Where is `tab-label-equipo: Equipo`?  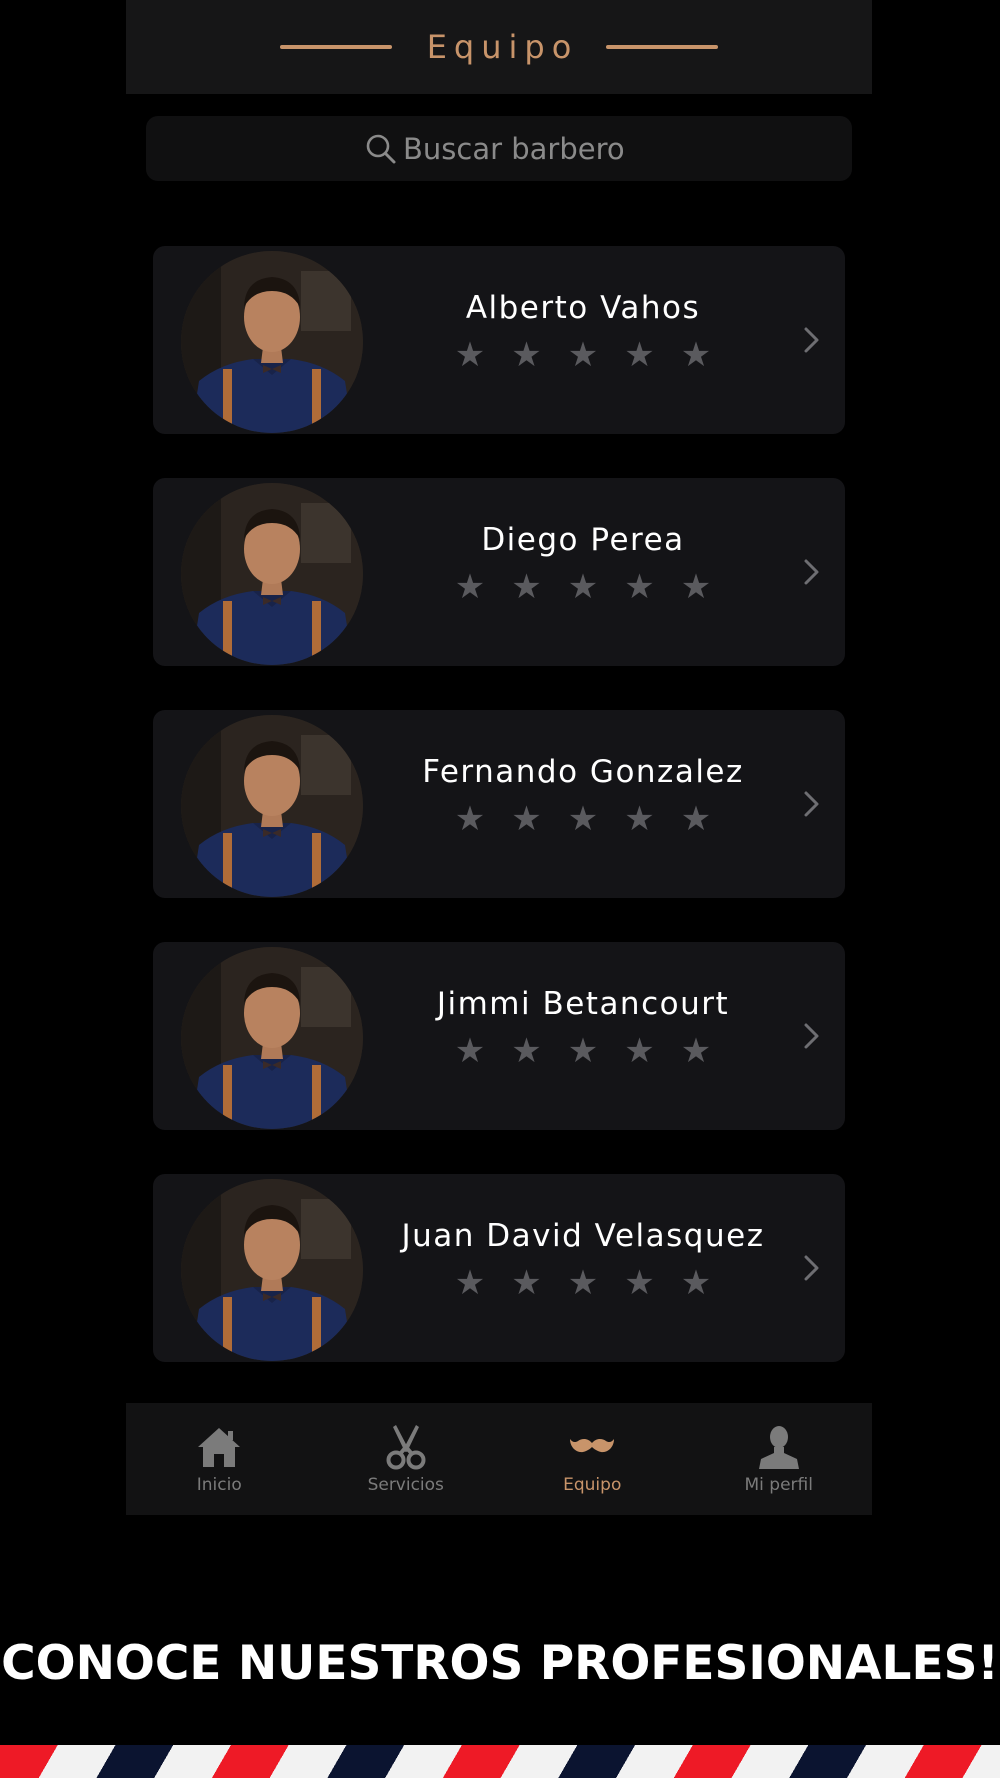 tab-label-equipo: Equipo is located at coordinates (592, 1485).